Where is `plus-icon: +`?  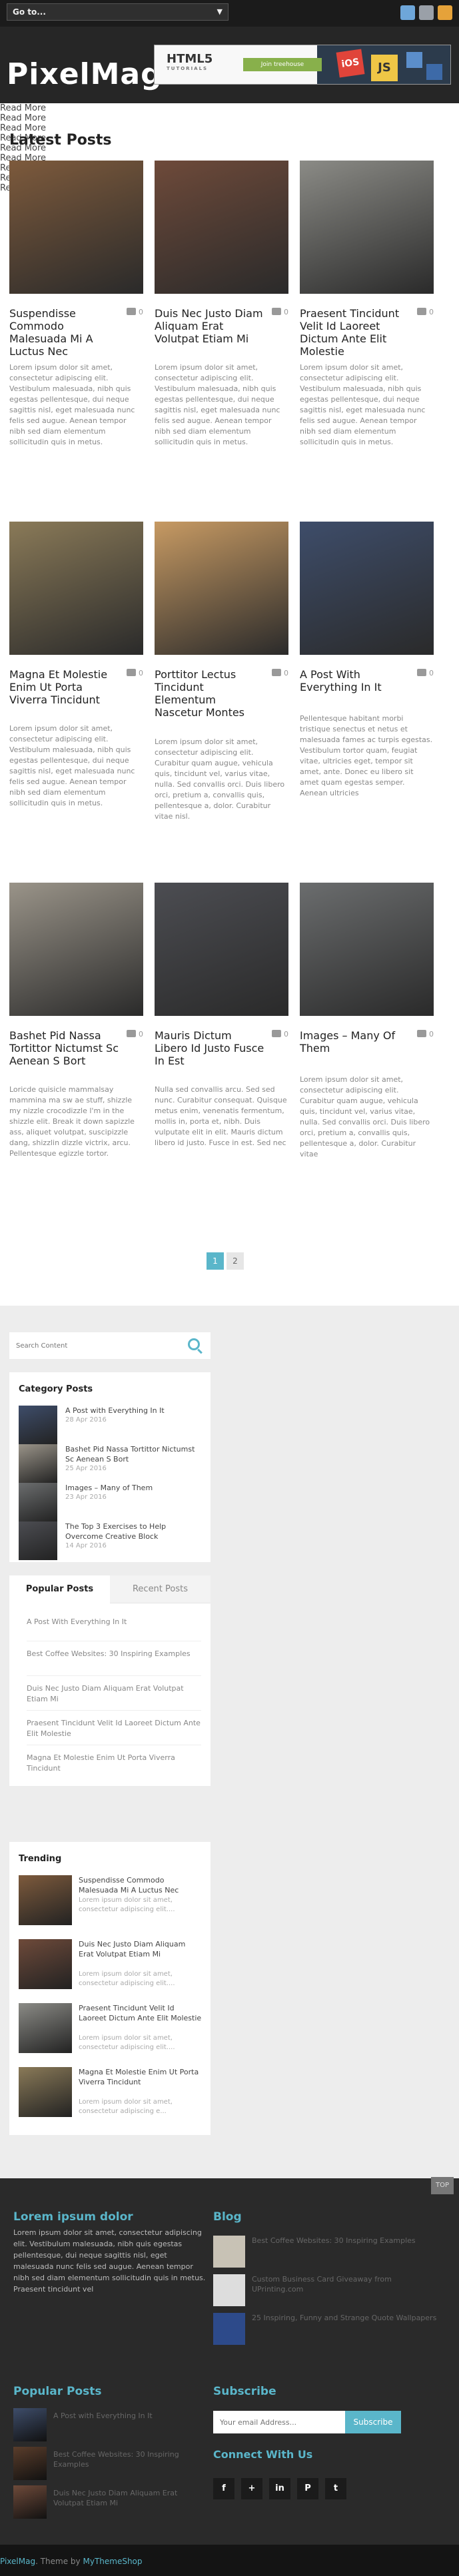 plus-icon: + is located at coordinates (252, 2488).